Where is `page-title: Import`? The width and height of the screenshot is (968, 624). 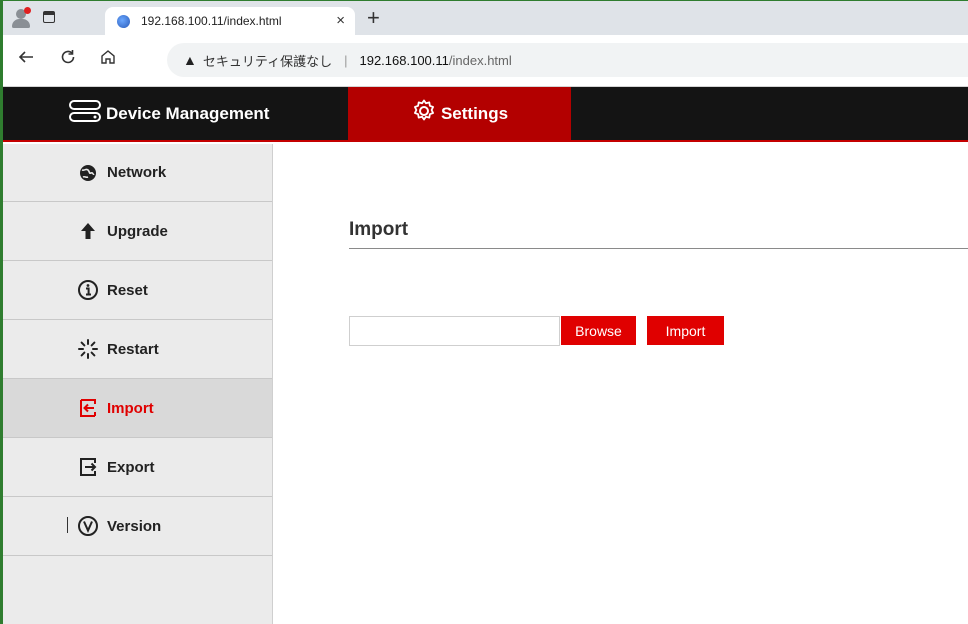
page-title: Import is located at coordinates (379, 229).